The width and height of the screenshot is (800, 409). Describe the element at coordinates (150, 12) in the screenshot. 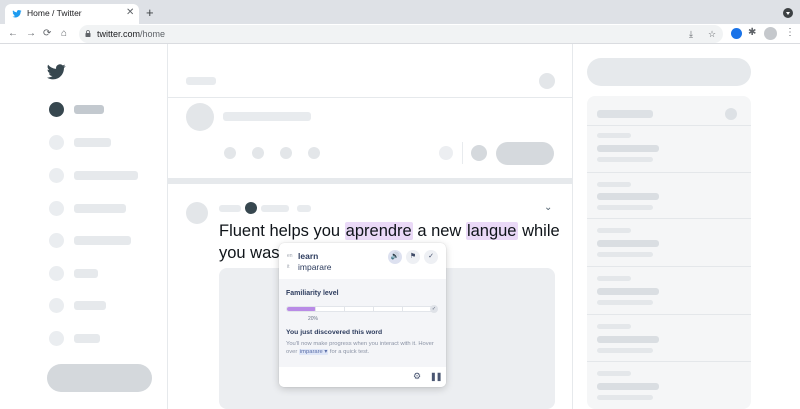

I see `new-tab-button: +` at that location.